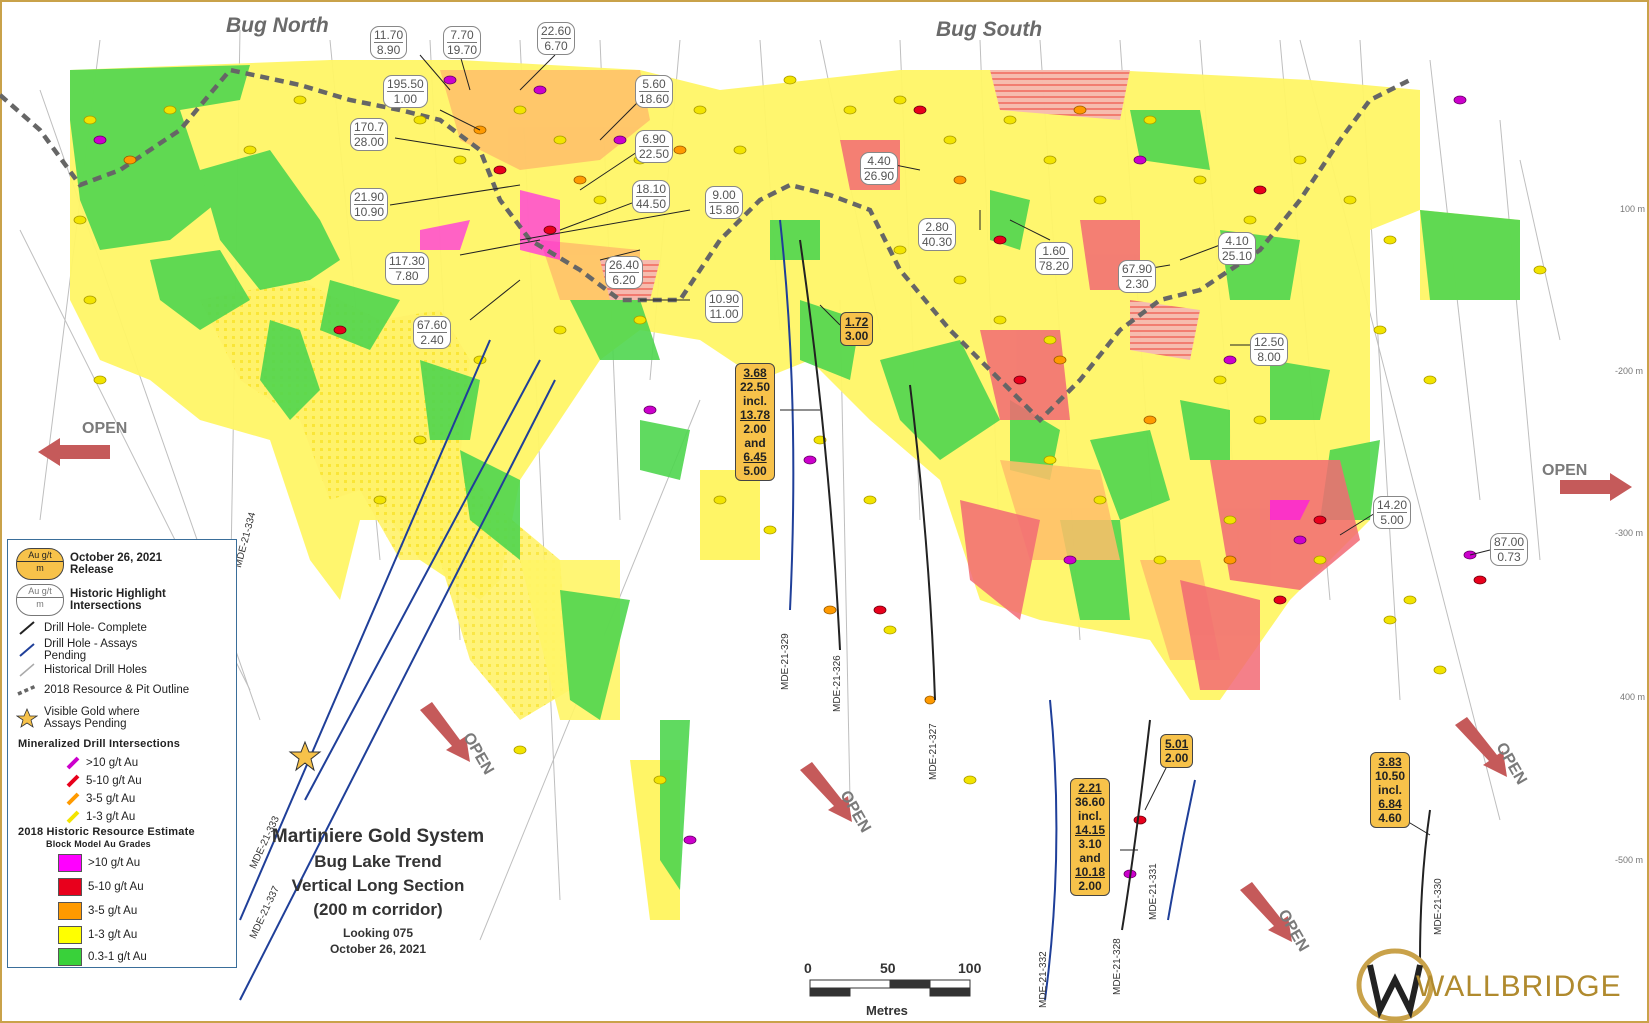 Image resolution: width=1649 pixels, height=1023 pixels. What do you see at coordinates (1237, 248) in the screenshot?
I see `historic-highlight-label: 4.10 25.10` at bounding box center [1237, 248].